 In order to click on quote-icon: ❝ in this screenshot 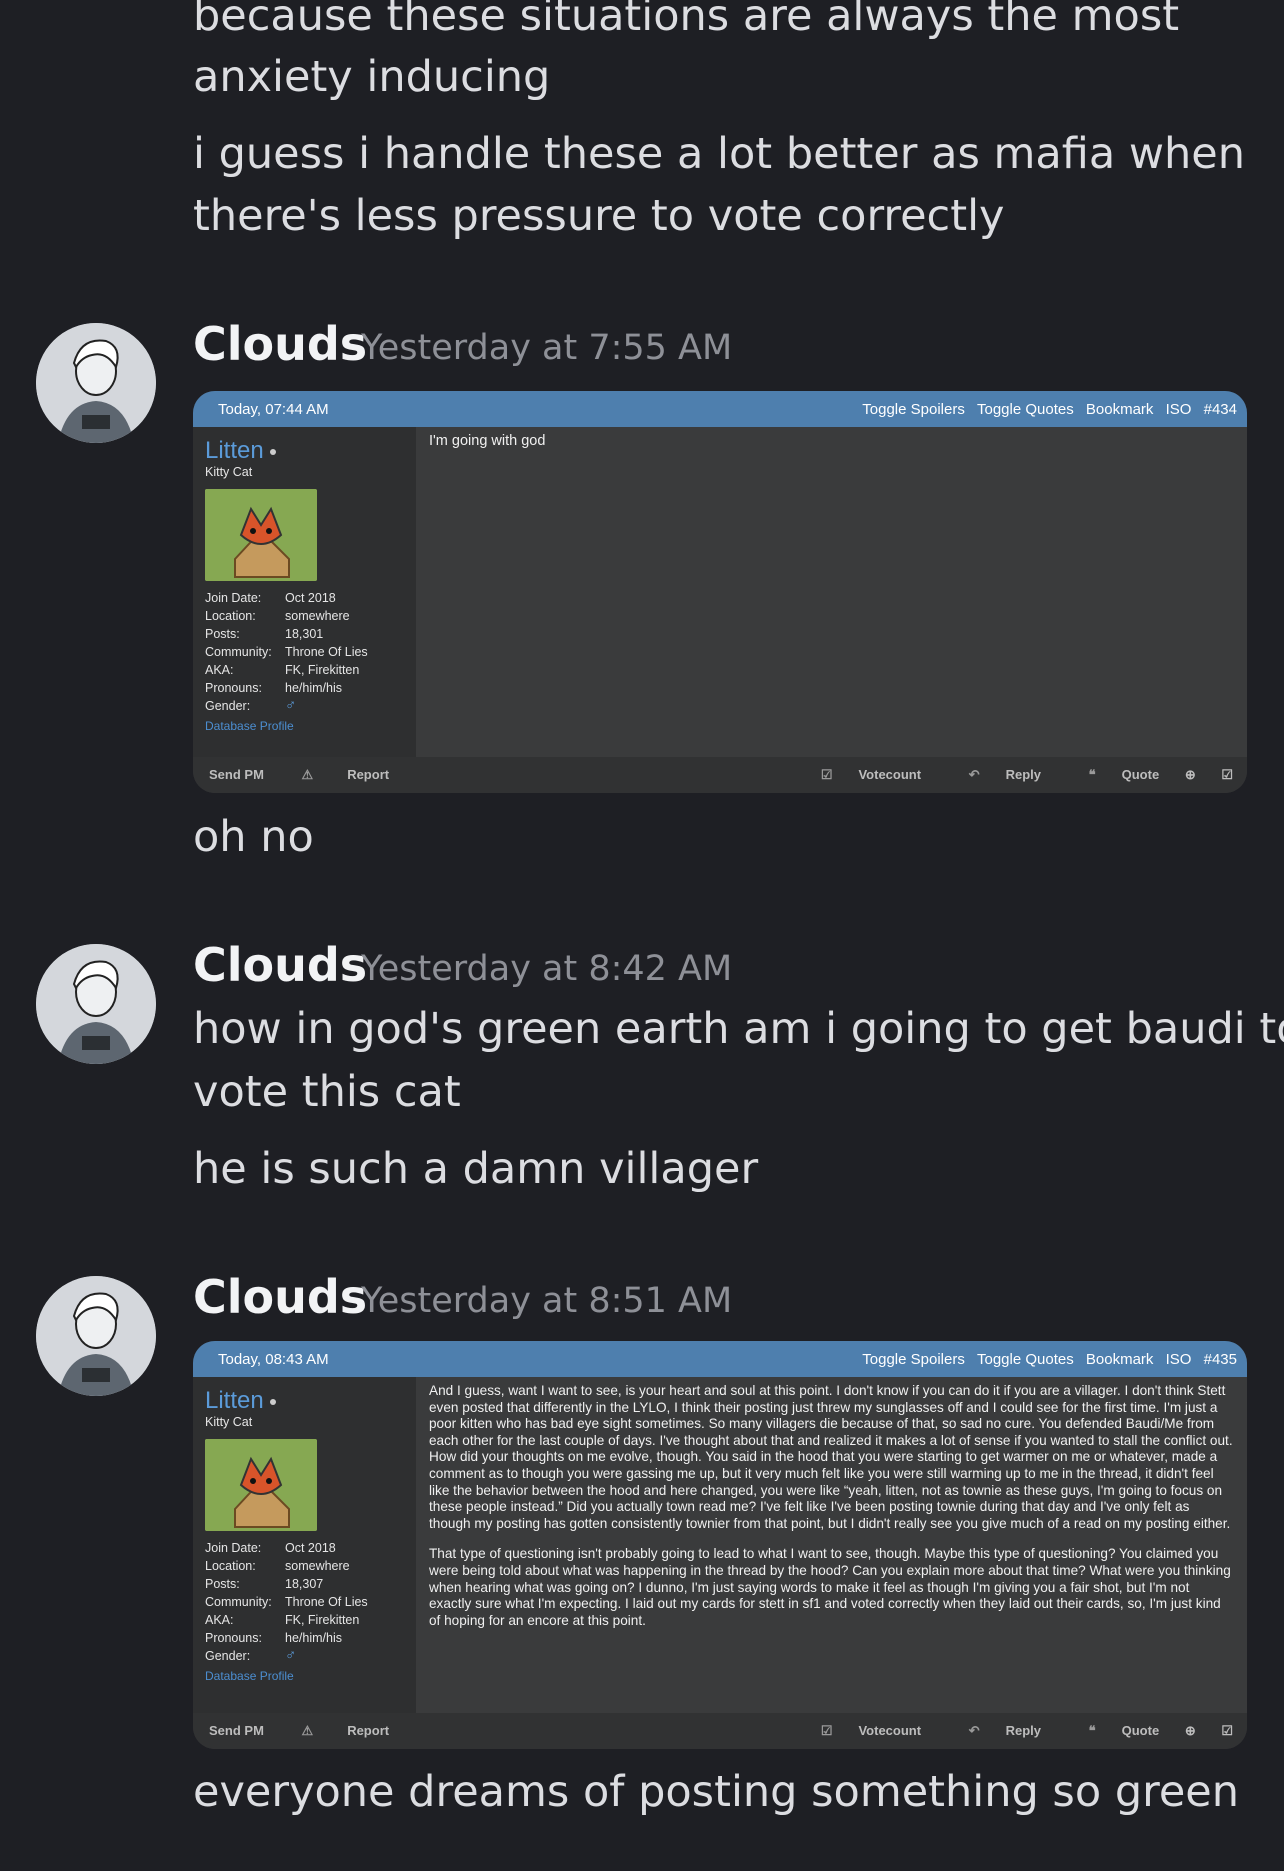, I will do `click(1092, 1730)`.